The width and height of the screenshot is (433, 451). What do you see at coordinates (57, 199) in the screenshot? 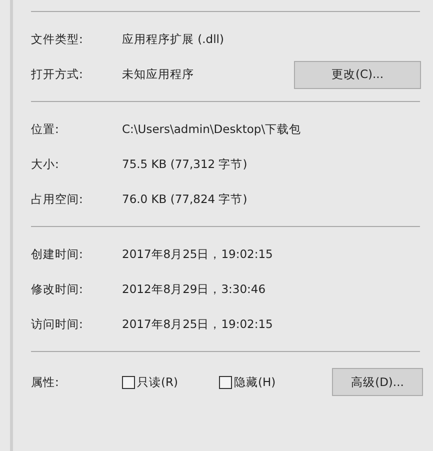
I see `field-label: 占用空间:` at bounding box center [57, 199].